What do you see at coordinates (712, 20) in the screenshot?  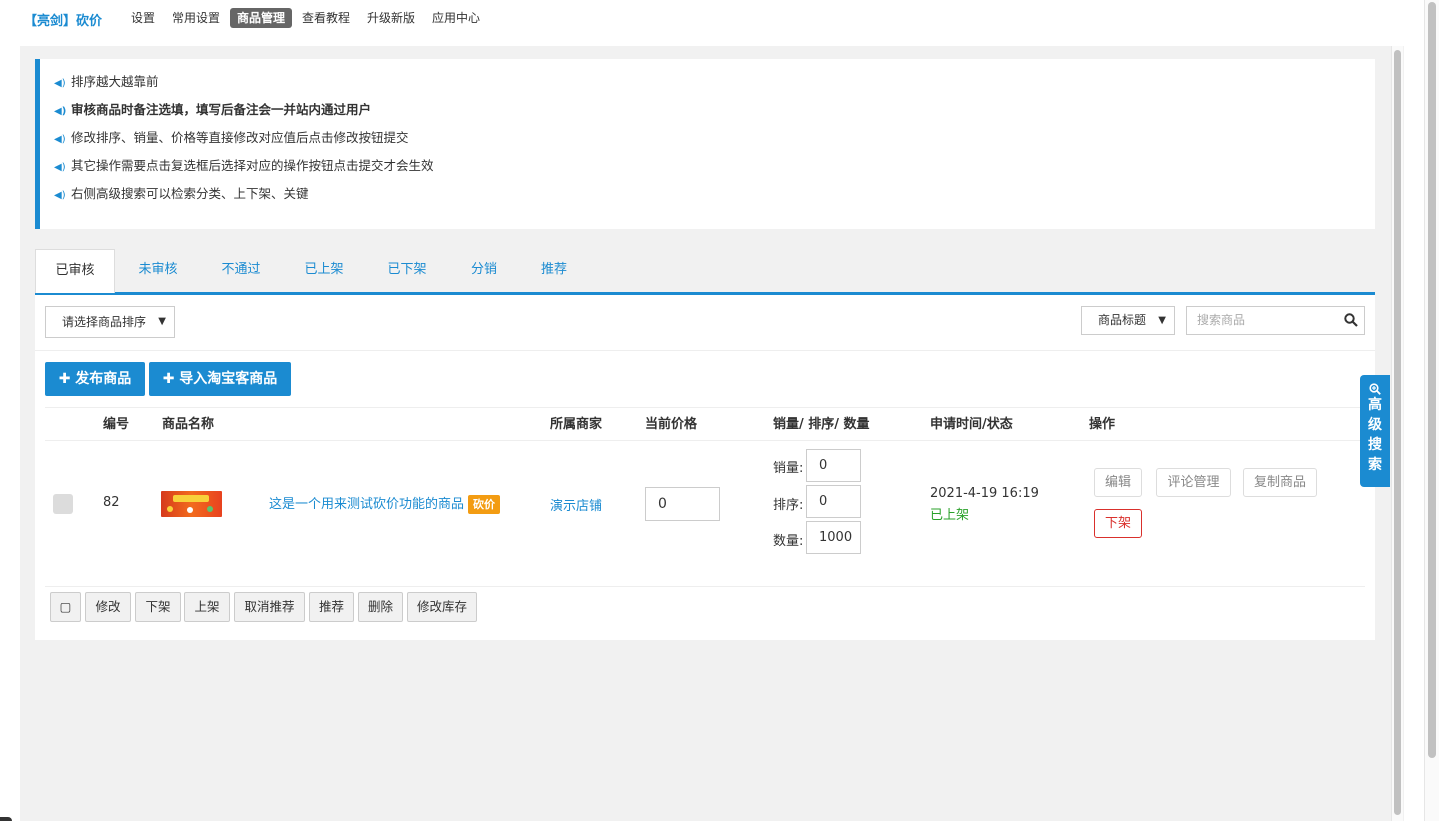 I see `top-nav: 【亮剑】砍价 设置 常用设置 商品管理 查看教程 升级新版 应用中心` at bounding box center [712, 20].